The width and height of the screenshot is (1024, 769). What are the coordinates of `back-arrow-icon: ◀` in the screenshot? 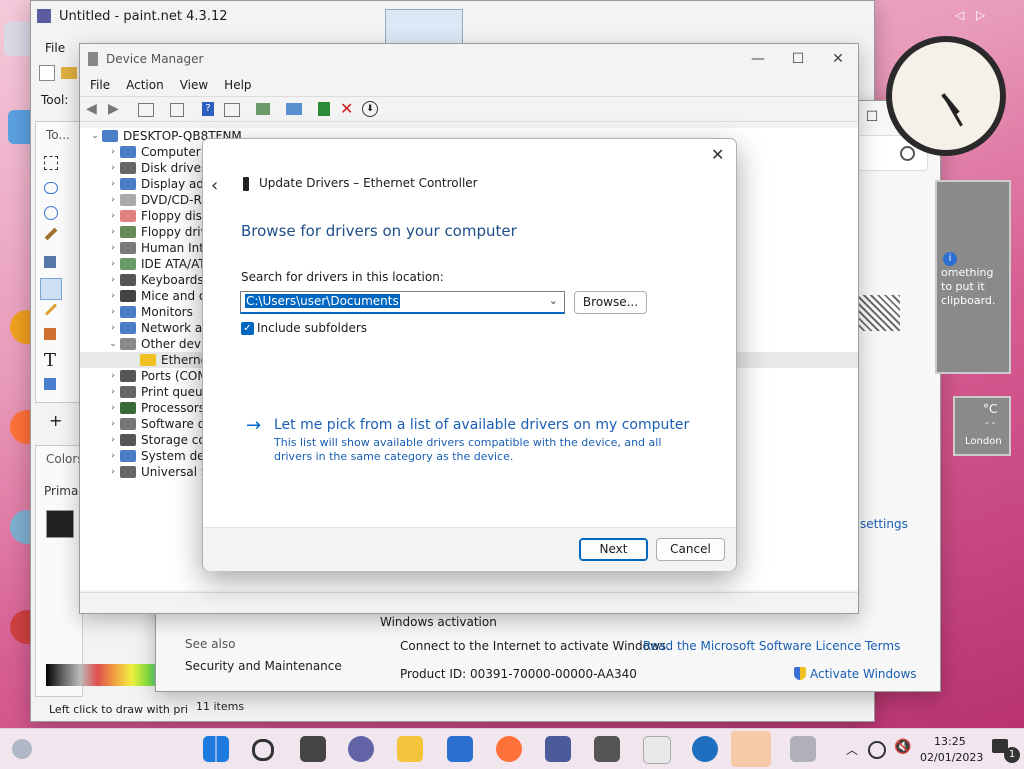 It's located at (91, 109).